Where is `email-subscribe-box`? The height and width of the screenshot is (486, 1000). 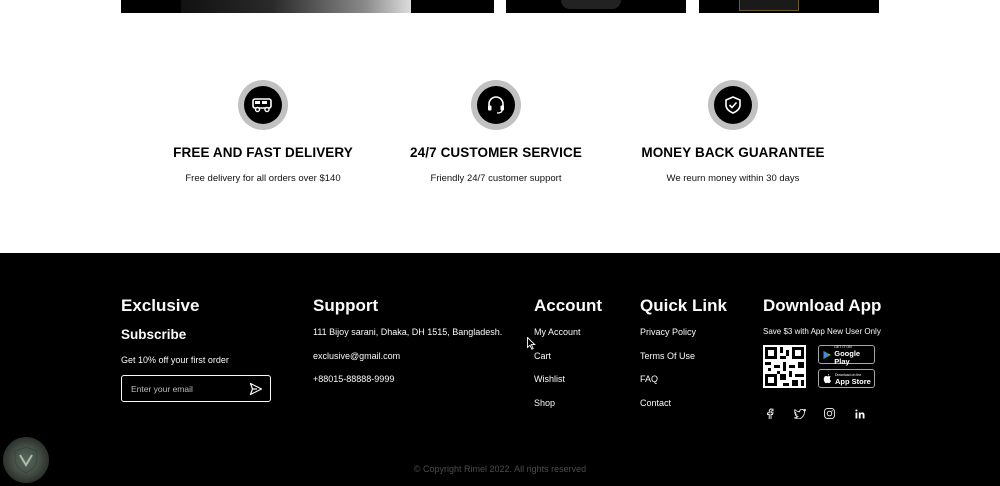 email-subscribe-box is located at coordinates (196, 388).